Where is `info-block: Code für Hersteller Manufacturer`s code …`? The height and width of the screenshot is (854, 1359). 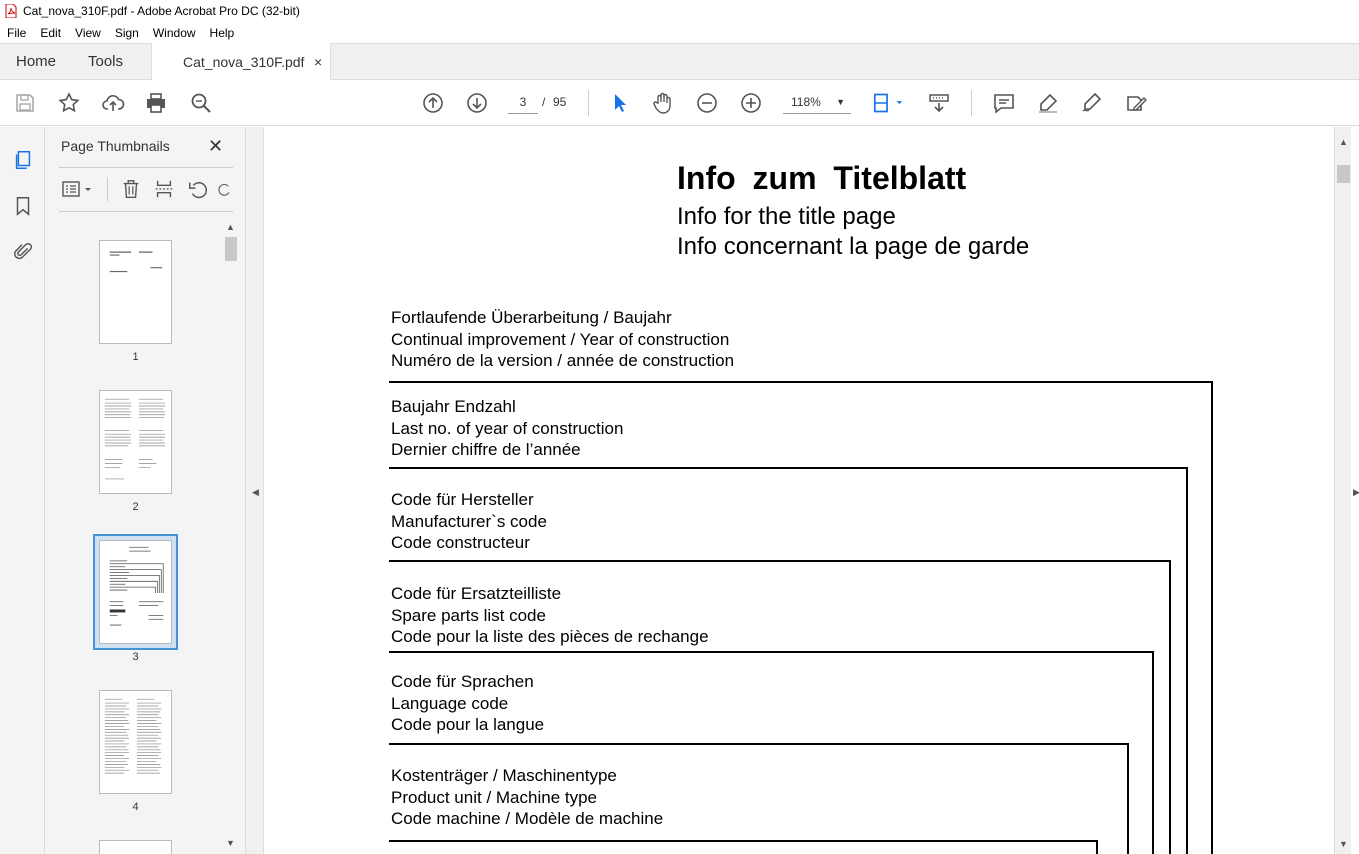 info-block: Code für Hersteller Manufacturer`s code … is located at coordinates (469, 521).